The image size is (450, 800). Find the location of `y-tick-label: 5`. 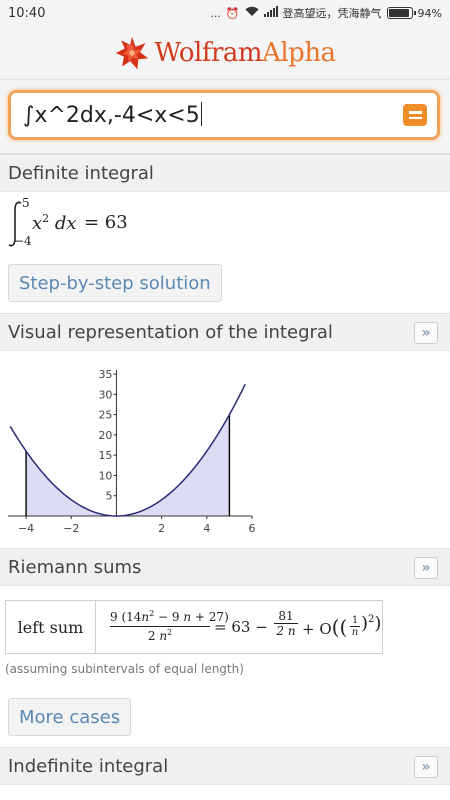

y-tick-label: 5 is located at coordinates (108, 496).